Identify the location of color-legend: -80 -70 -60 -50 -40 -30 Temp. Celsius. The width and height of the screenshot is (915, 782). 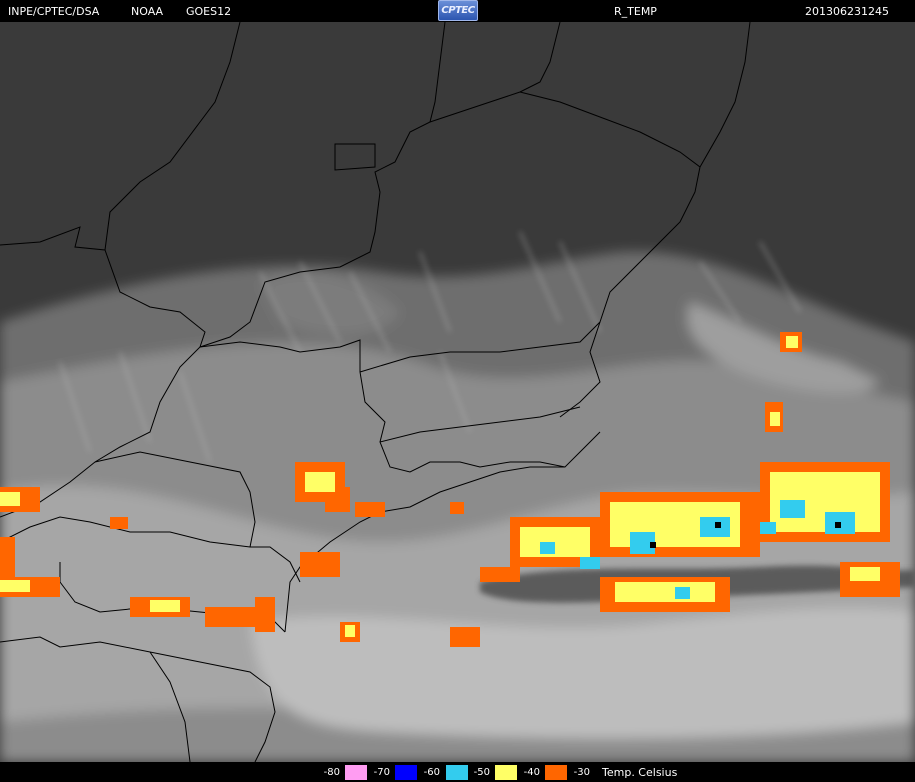
(457, 772).